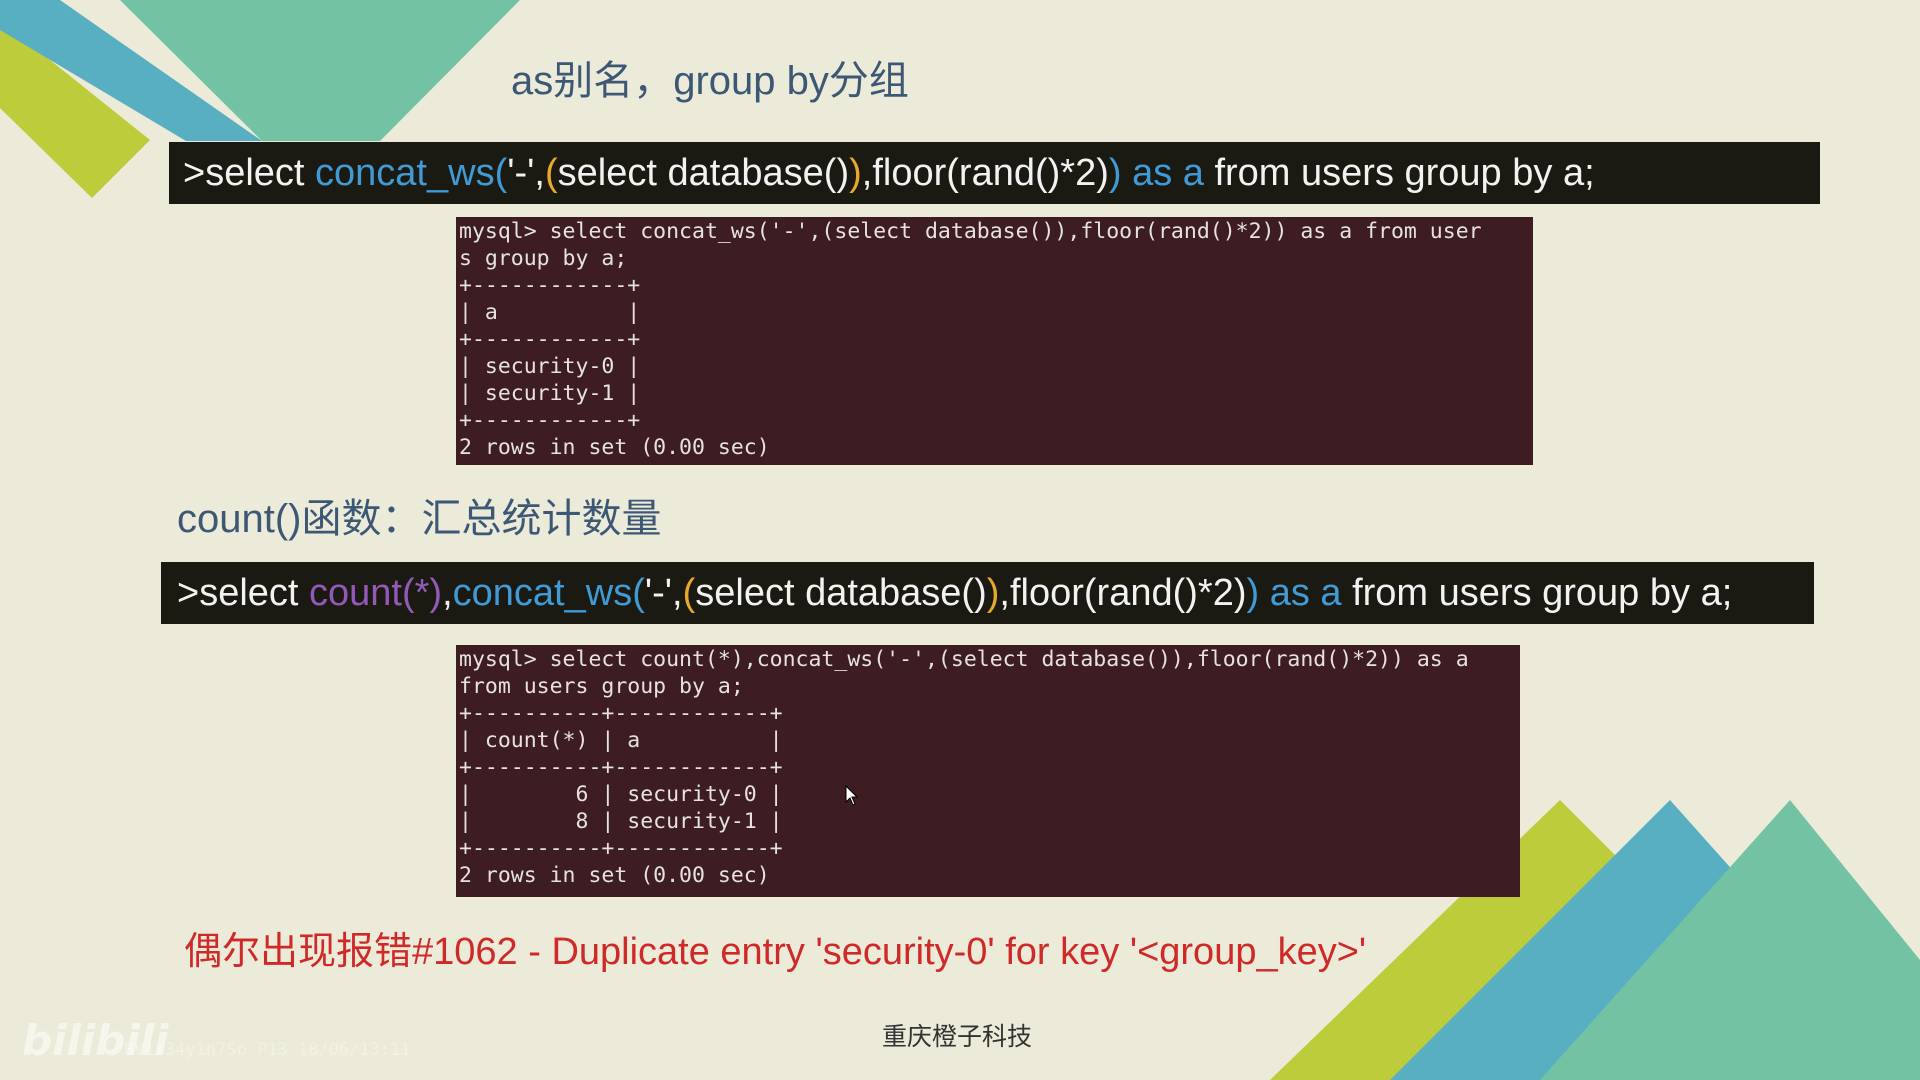  Describe the element at coordinates (710, 81) in the screenshot. I see `slide-title: as别名，group by分组` at that location.